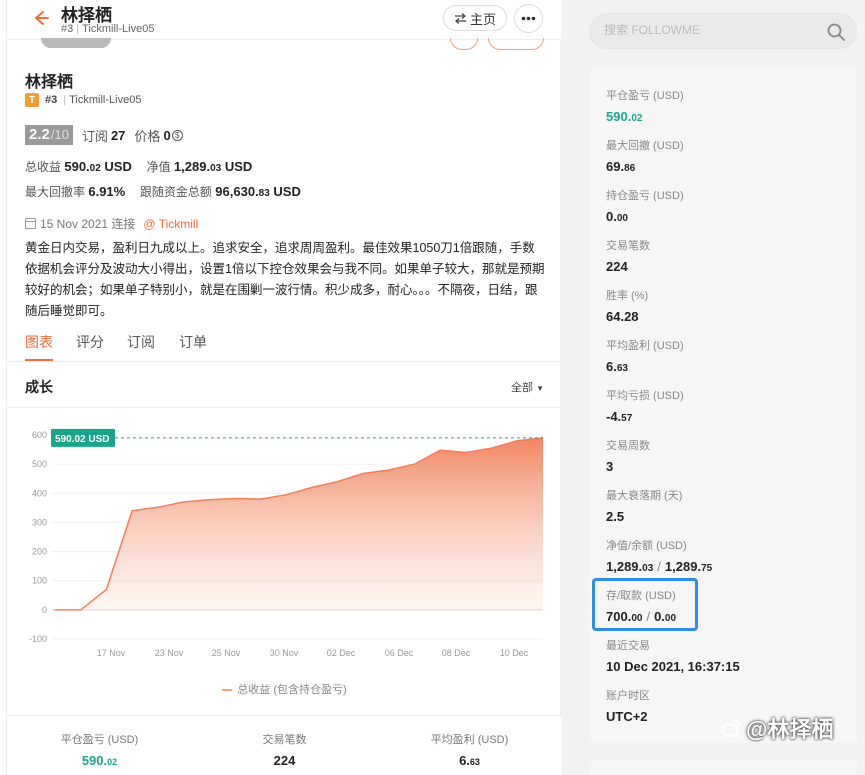 The image size is (865, 775). Describe the element at coordinates (170, 224) in the screenshot. I see `broker-link: @ Tickmill` at that location.